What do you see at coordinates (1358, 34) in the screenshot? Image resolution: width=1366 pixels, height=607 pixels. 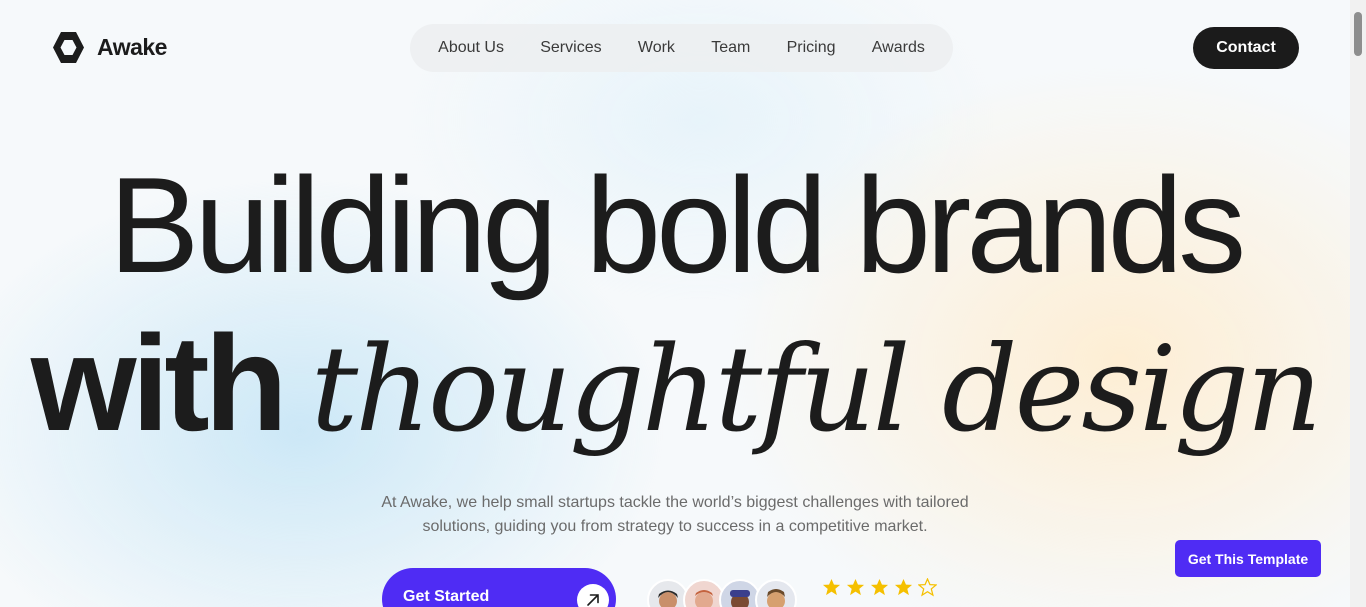 I see `scrollbar-thumb` at bounding box center [1358, 34].